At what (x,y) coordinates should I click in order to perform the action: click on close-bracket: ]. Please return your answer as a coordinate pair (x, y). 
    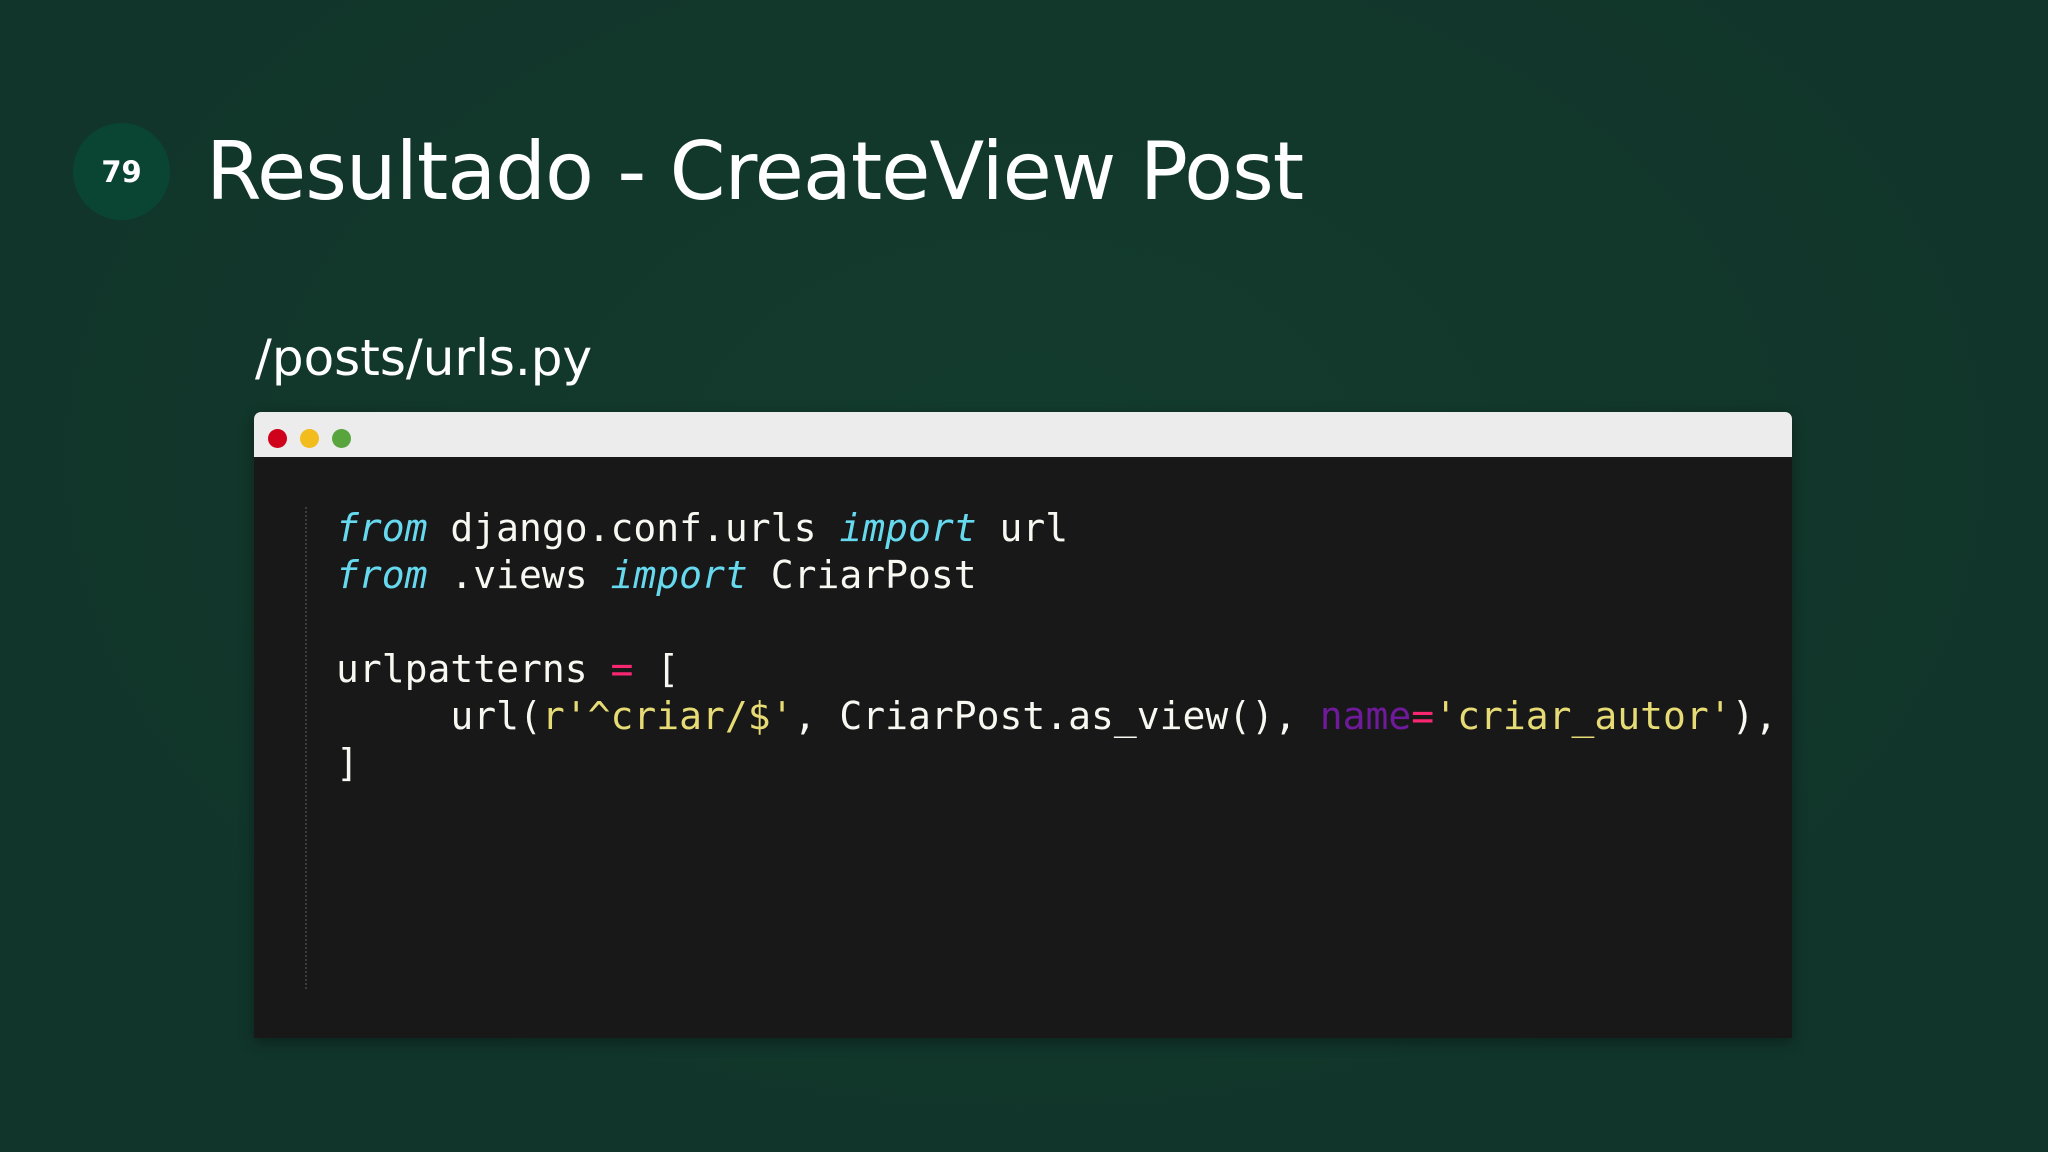
    Looking at the image, I should click on (347, 763).